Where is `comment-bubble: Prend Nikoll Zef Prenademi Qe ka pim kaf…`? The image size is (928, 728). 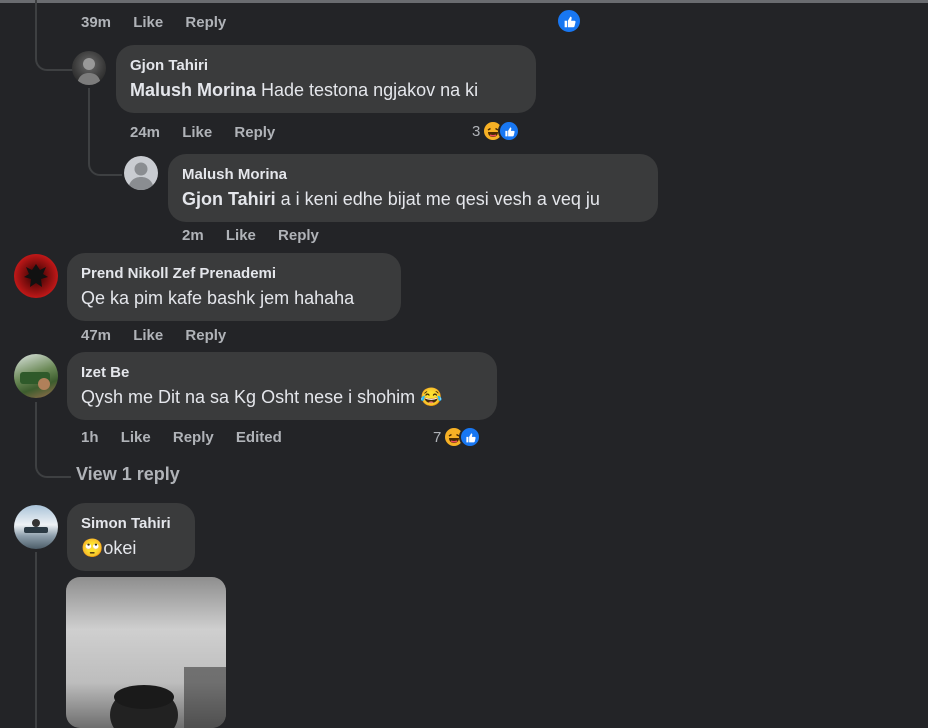
comment-bubble: Prend Nikoll Zef Prenademi Qe ka pim kaf… is located at coordinates (234, 287).